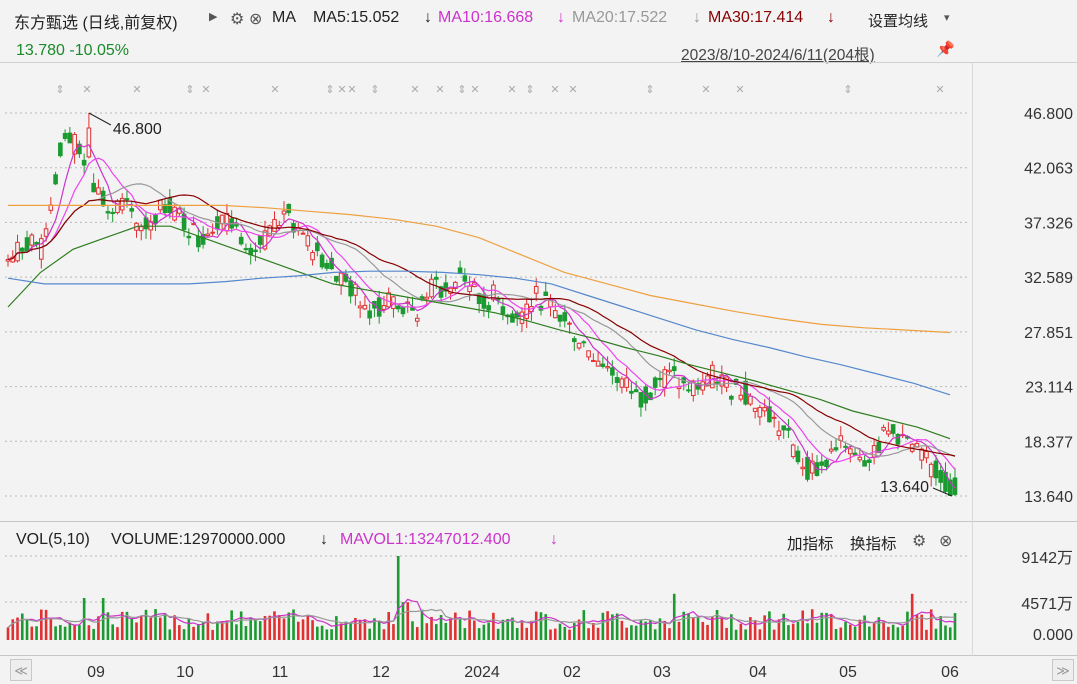 The image size is (1077, 684). Describe the element at coordinates (21, 670) in the screenshot. I see `scroll-left-button: ≪` at that location.